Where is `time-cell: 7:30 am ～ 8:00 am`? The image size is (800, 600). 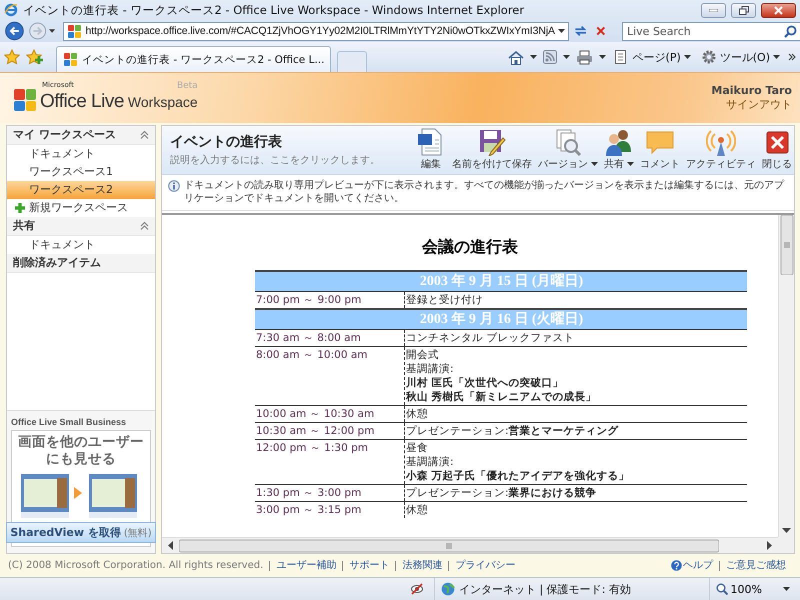
time-cell: 7:30 am ～ 8:00 am is located at coordinates (329, 337).